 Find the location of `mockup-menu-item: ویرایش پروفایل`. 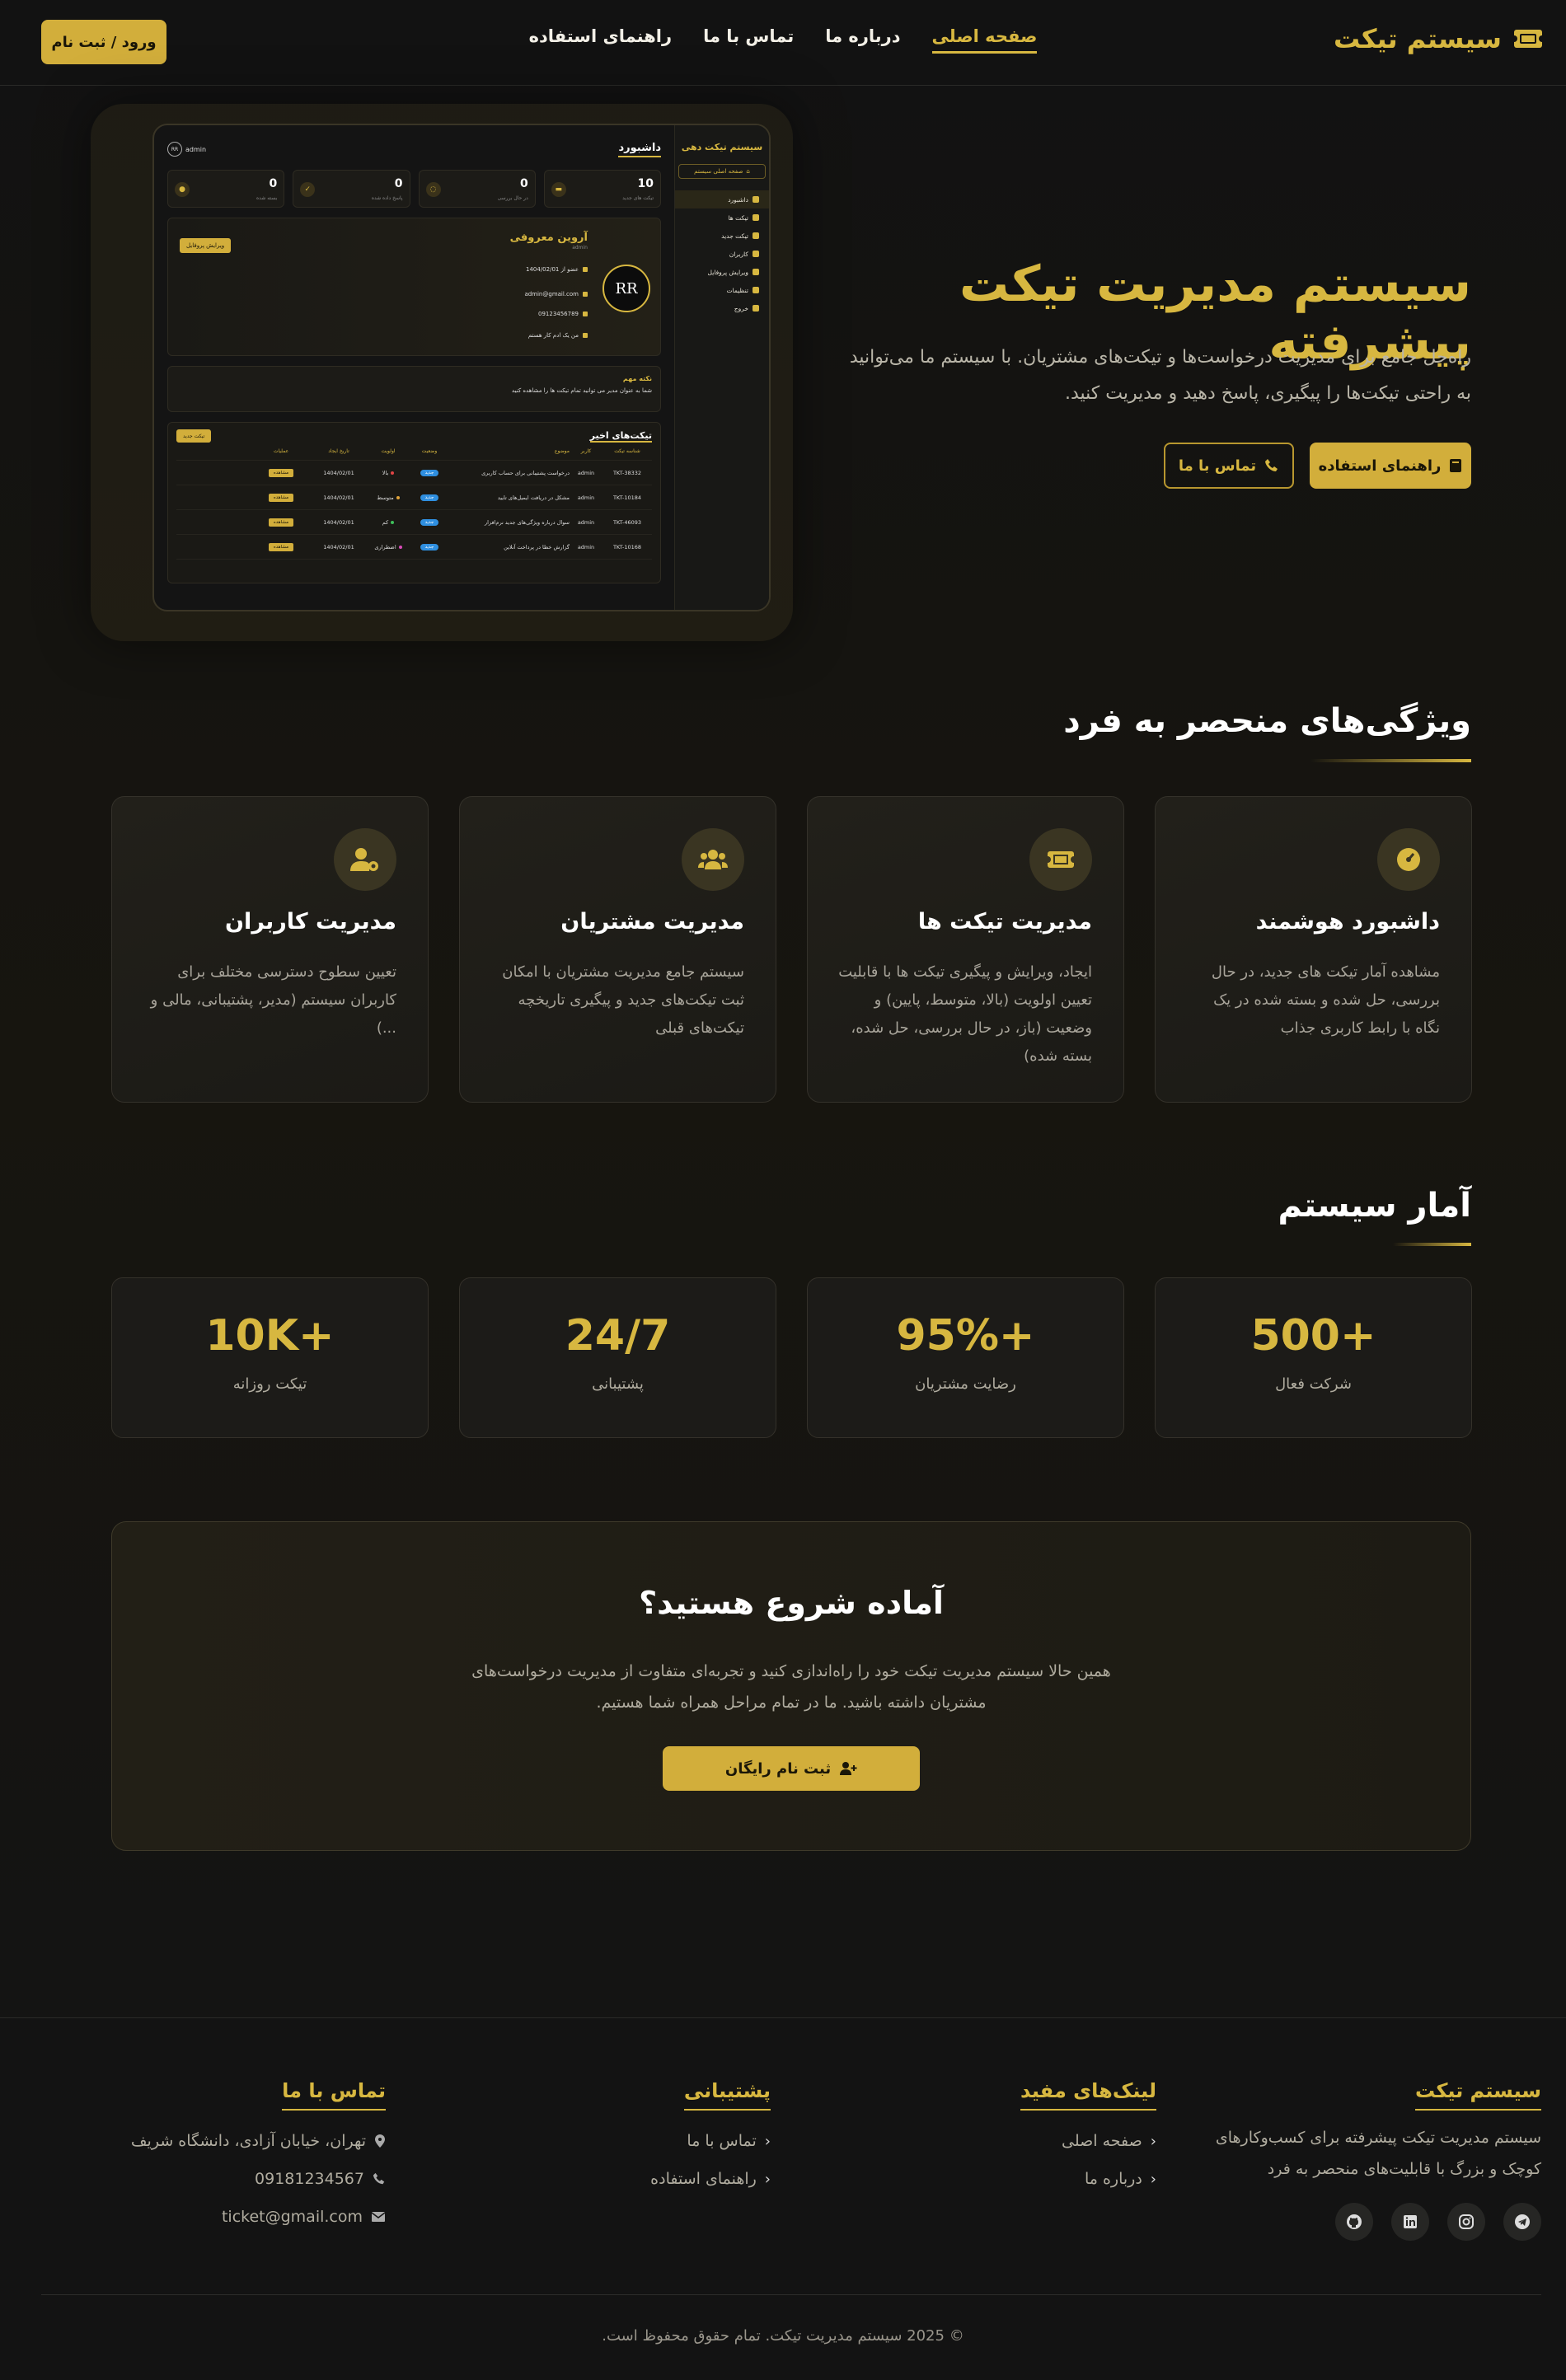

mockup-menu-item: ویرایش پروفایل is located at coordinates (722, 272).